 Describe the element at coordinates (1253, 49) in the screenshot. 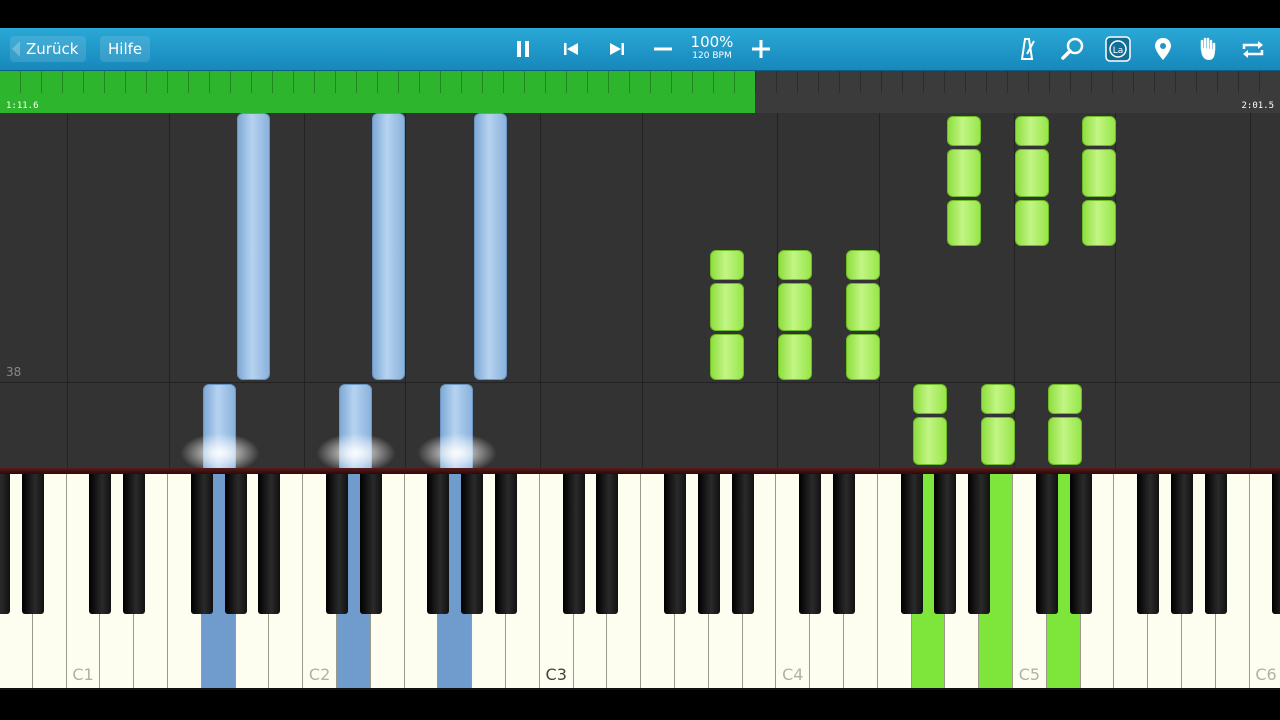

I see `loop-icon` at that location.